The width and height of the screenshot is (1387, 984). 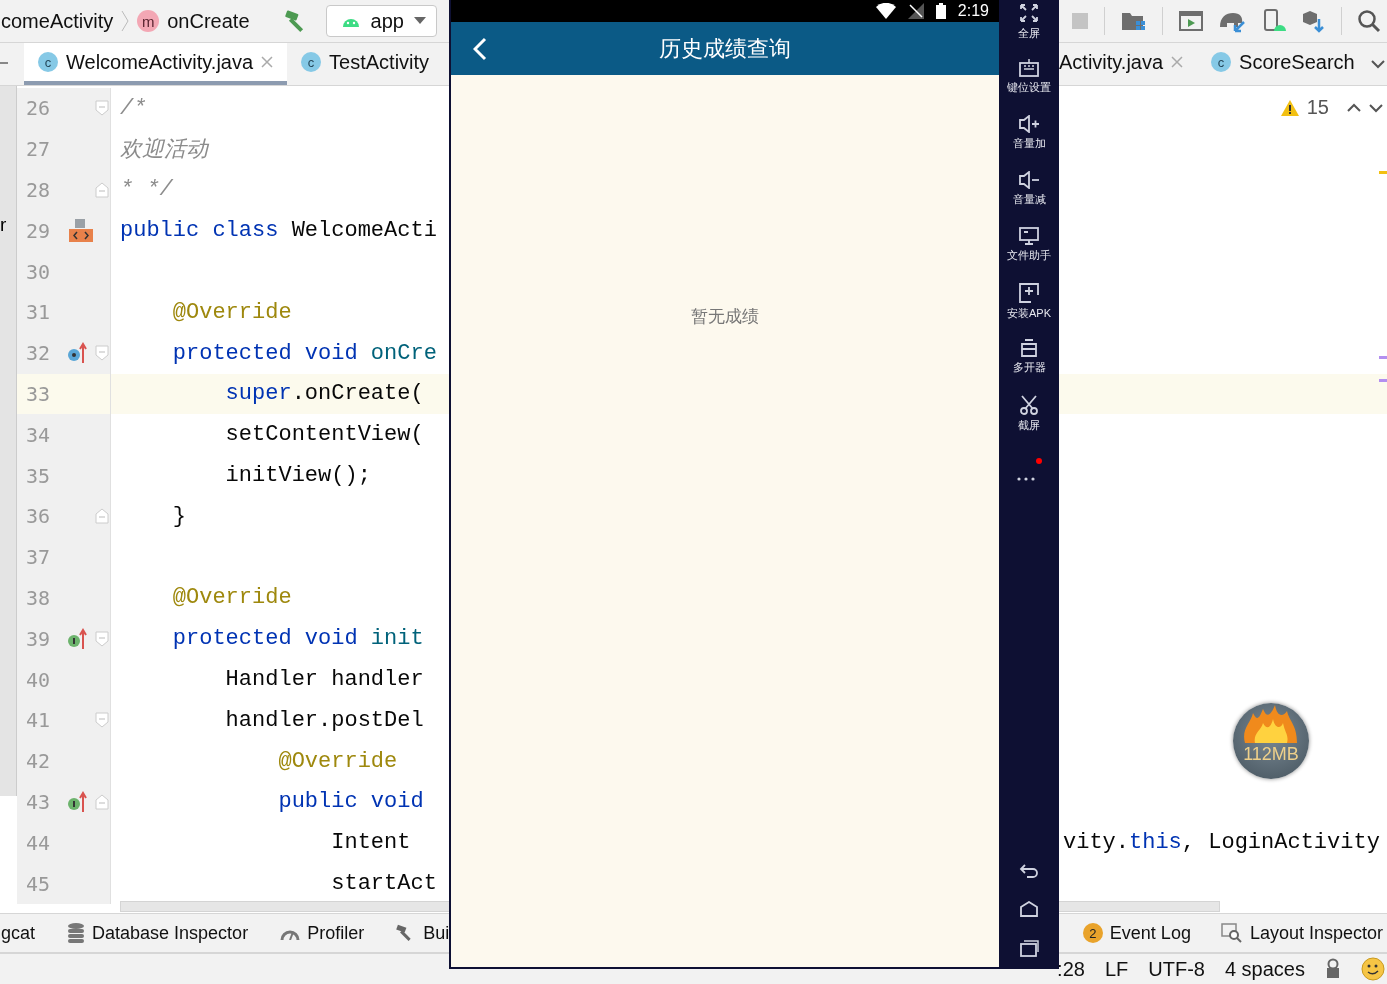 What do you see at coordinates (1136, 933) in the screenshot?
I see `tool-window-button: 2 Event Log` at bounding box center [1136, 933].